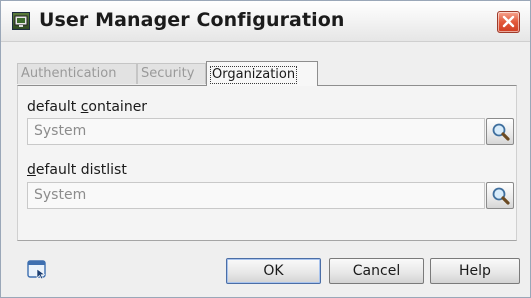 This screenshot has height=298, width=531. I want to click on ok-button: OK, so click(273, 271).